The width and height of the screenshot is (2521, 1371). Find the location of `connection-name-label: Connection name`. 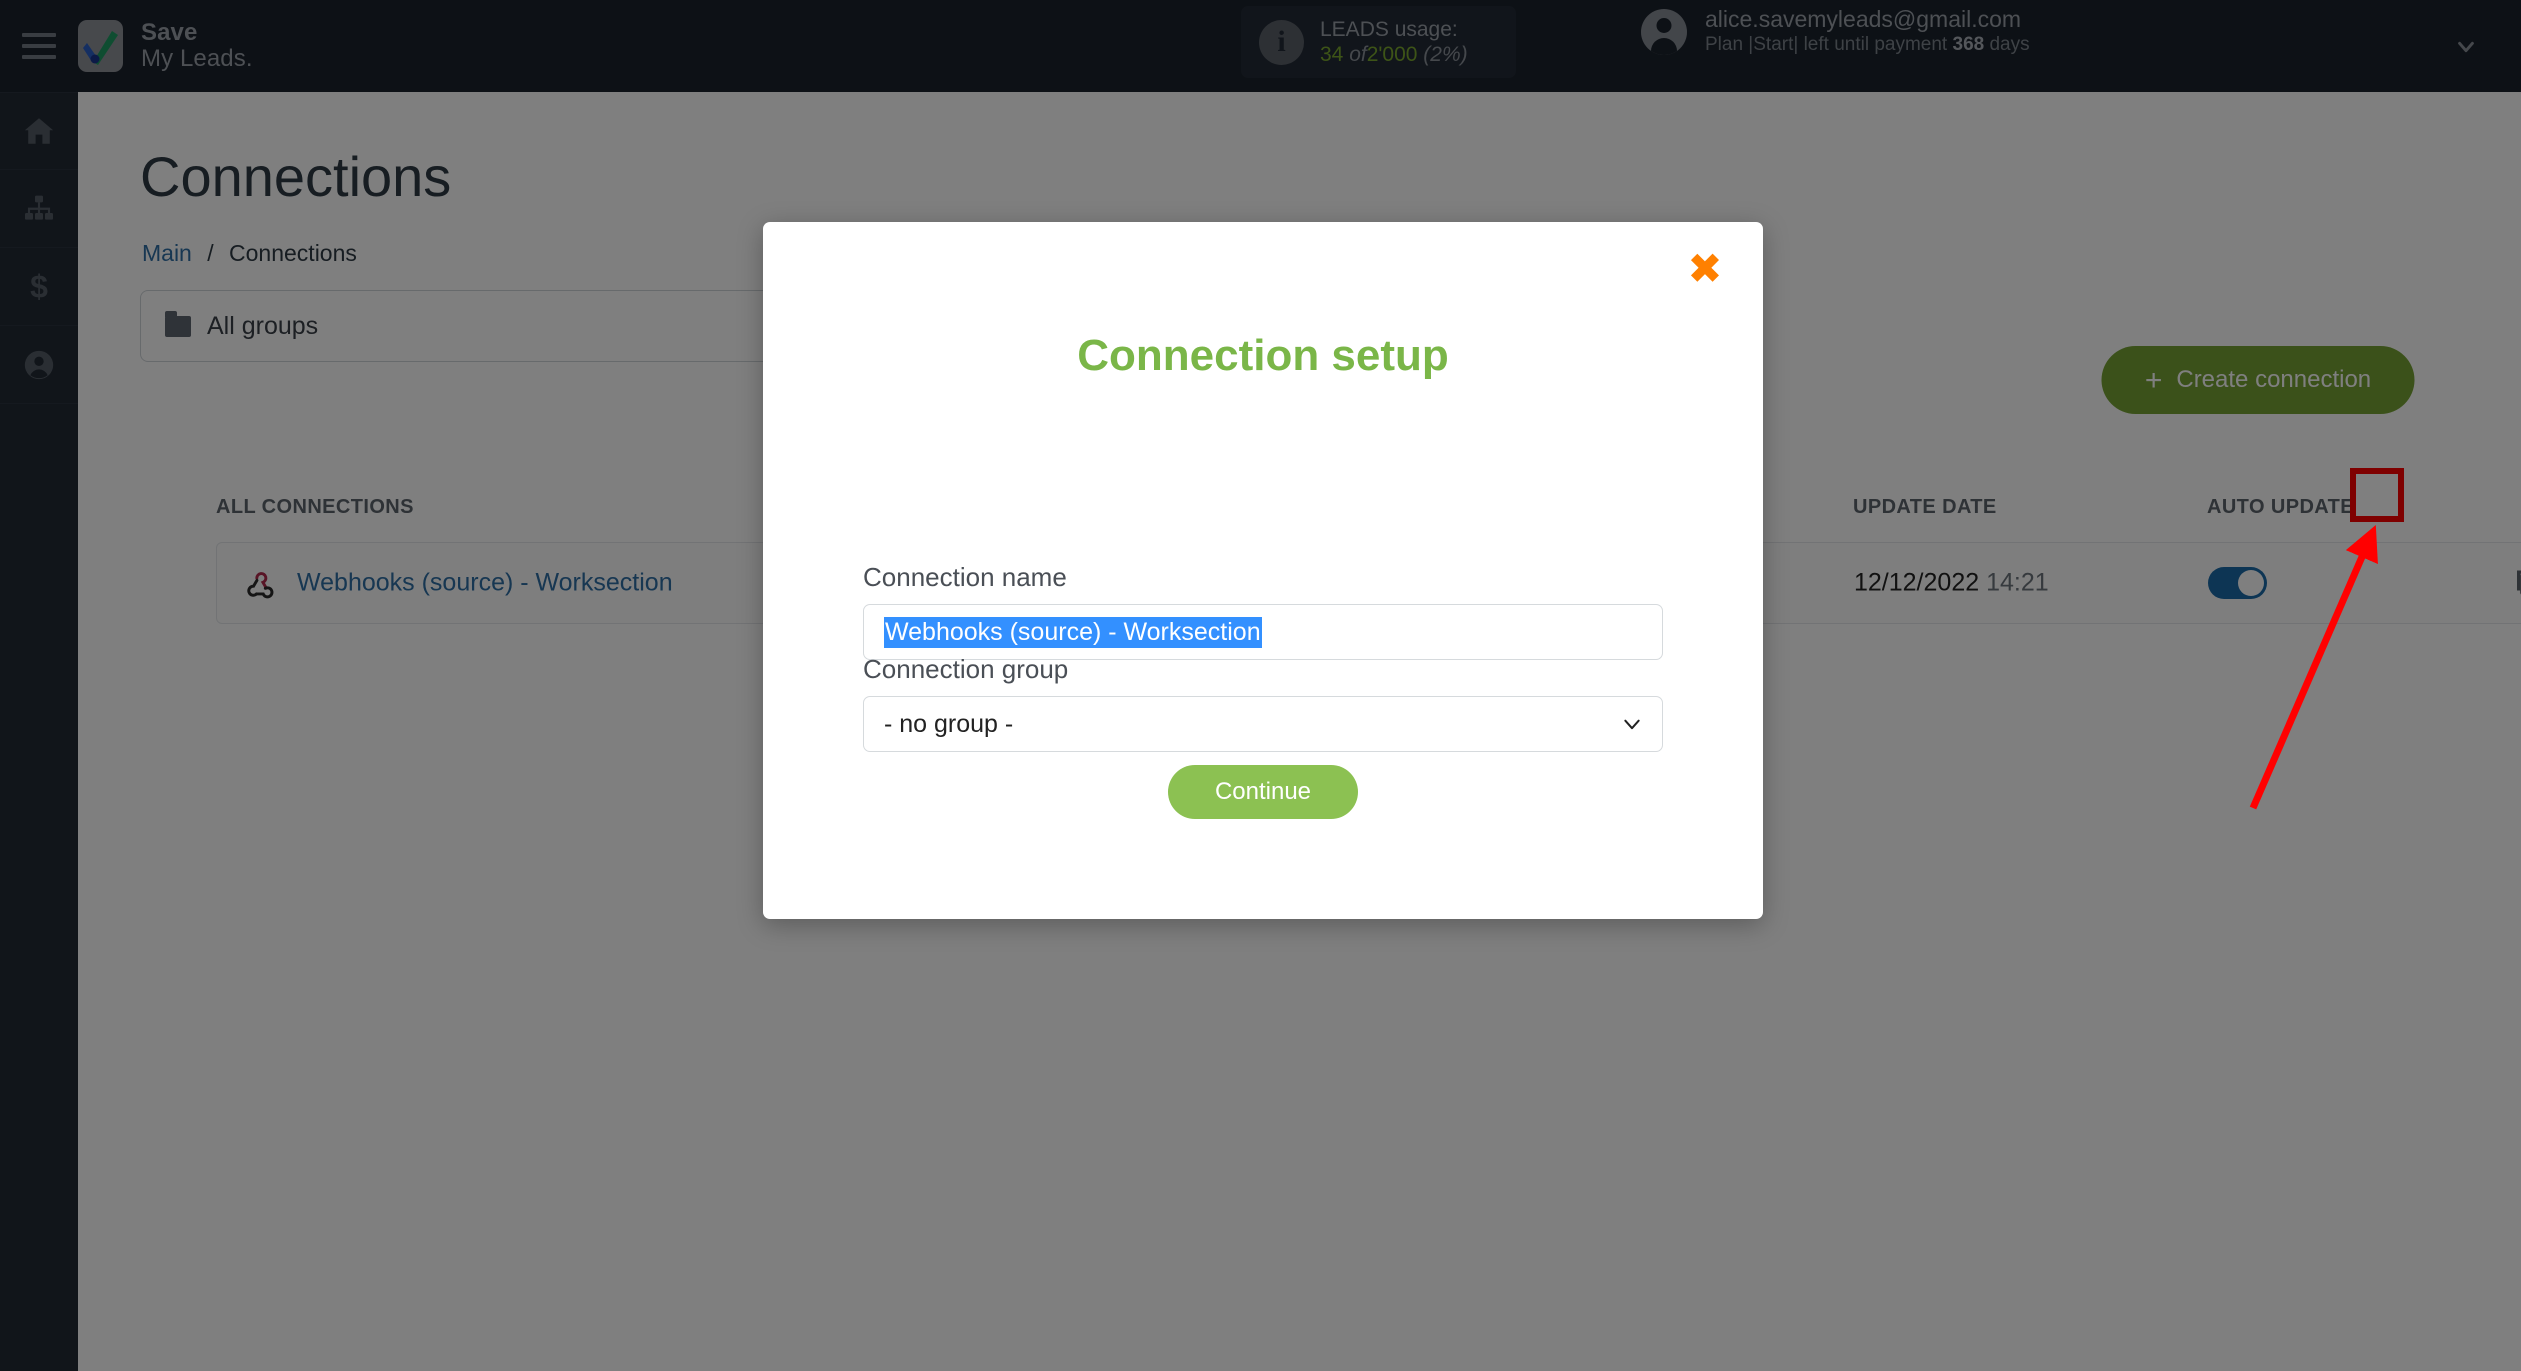

connection-name-label: Connection name is located at coordinates (965, 577).